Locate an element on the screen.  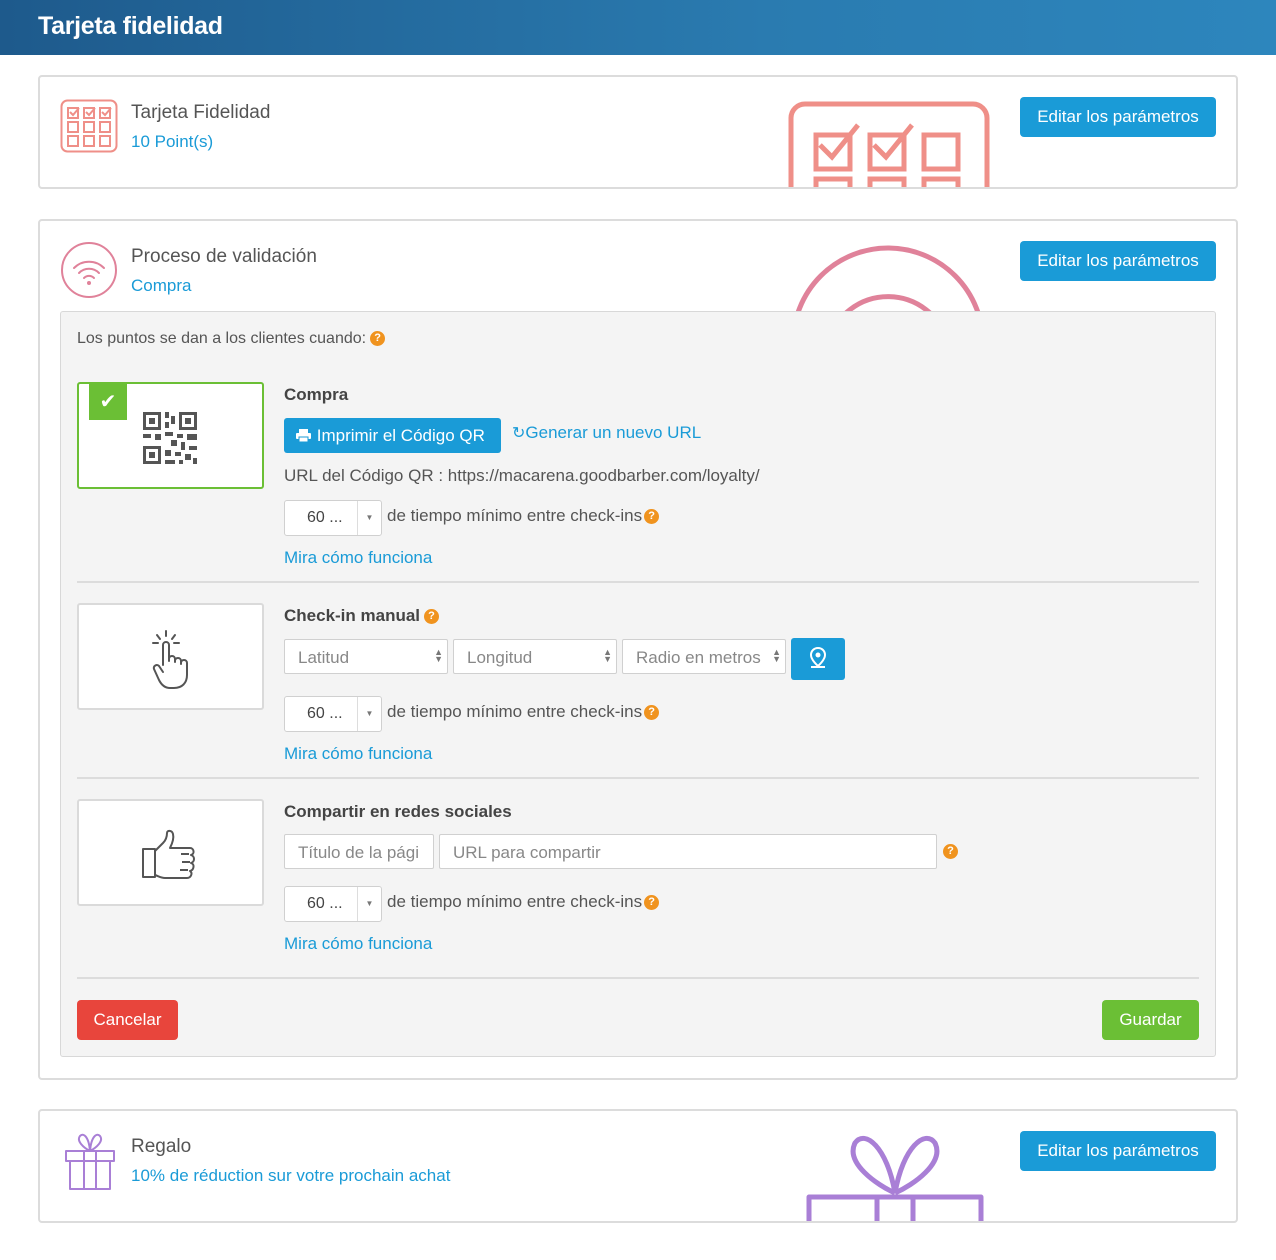
save-button: Guardar is located at coordinates (1150, 1020).